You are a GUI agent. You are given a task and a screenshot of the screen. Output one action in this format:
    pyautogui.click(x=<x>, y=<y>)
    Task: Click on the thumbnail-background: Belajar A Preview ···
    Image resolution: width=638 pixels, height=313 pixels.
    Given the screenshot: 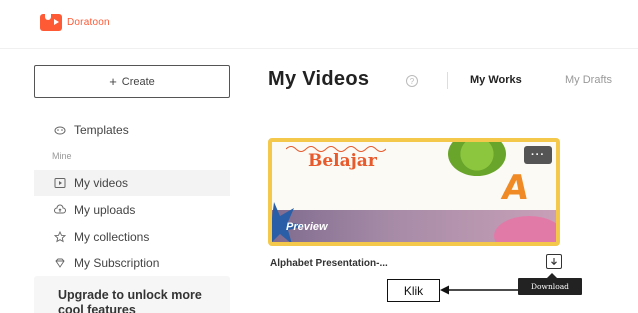 What is the action you would take?
    pyautogui.click(x=414, y=192)
    